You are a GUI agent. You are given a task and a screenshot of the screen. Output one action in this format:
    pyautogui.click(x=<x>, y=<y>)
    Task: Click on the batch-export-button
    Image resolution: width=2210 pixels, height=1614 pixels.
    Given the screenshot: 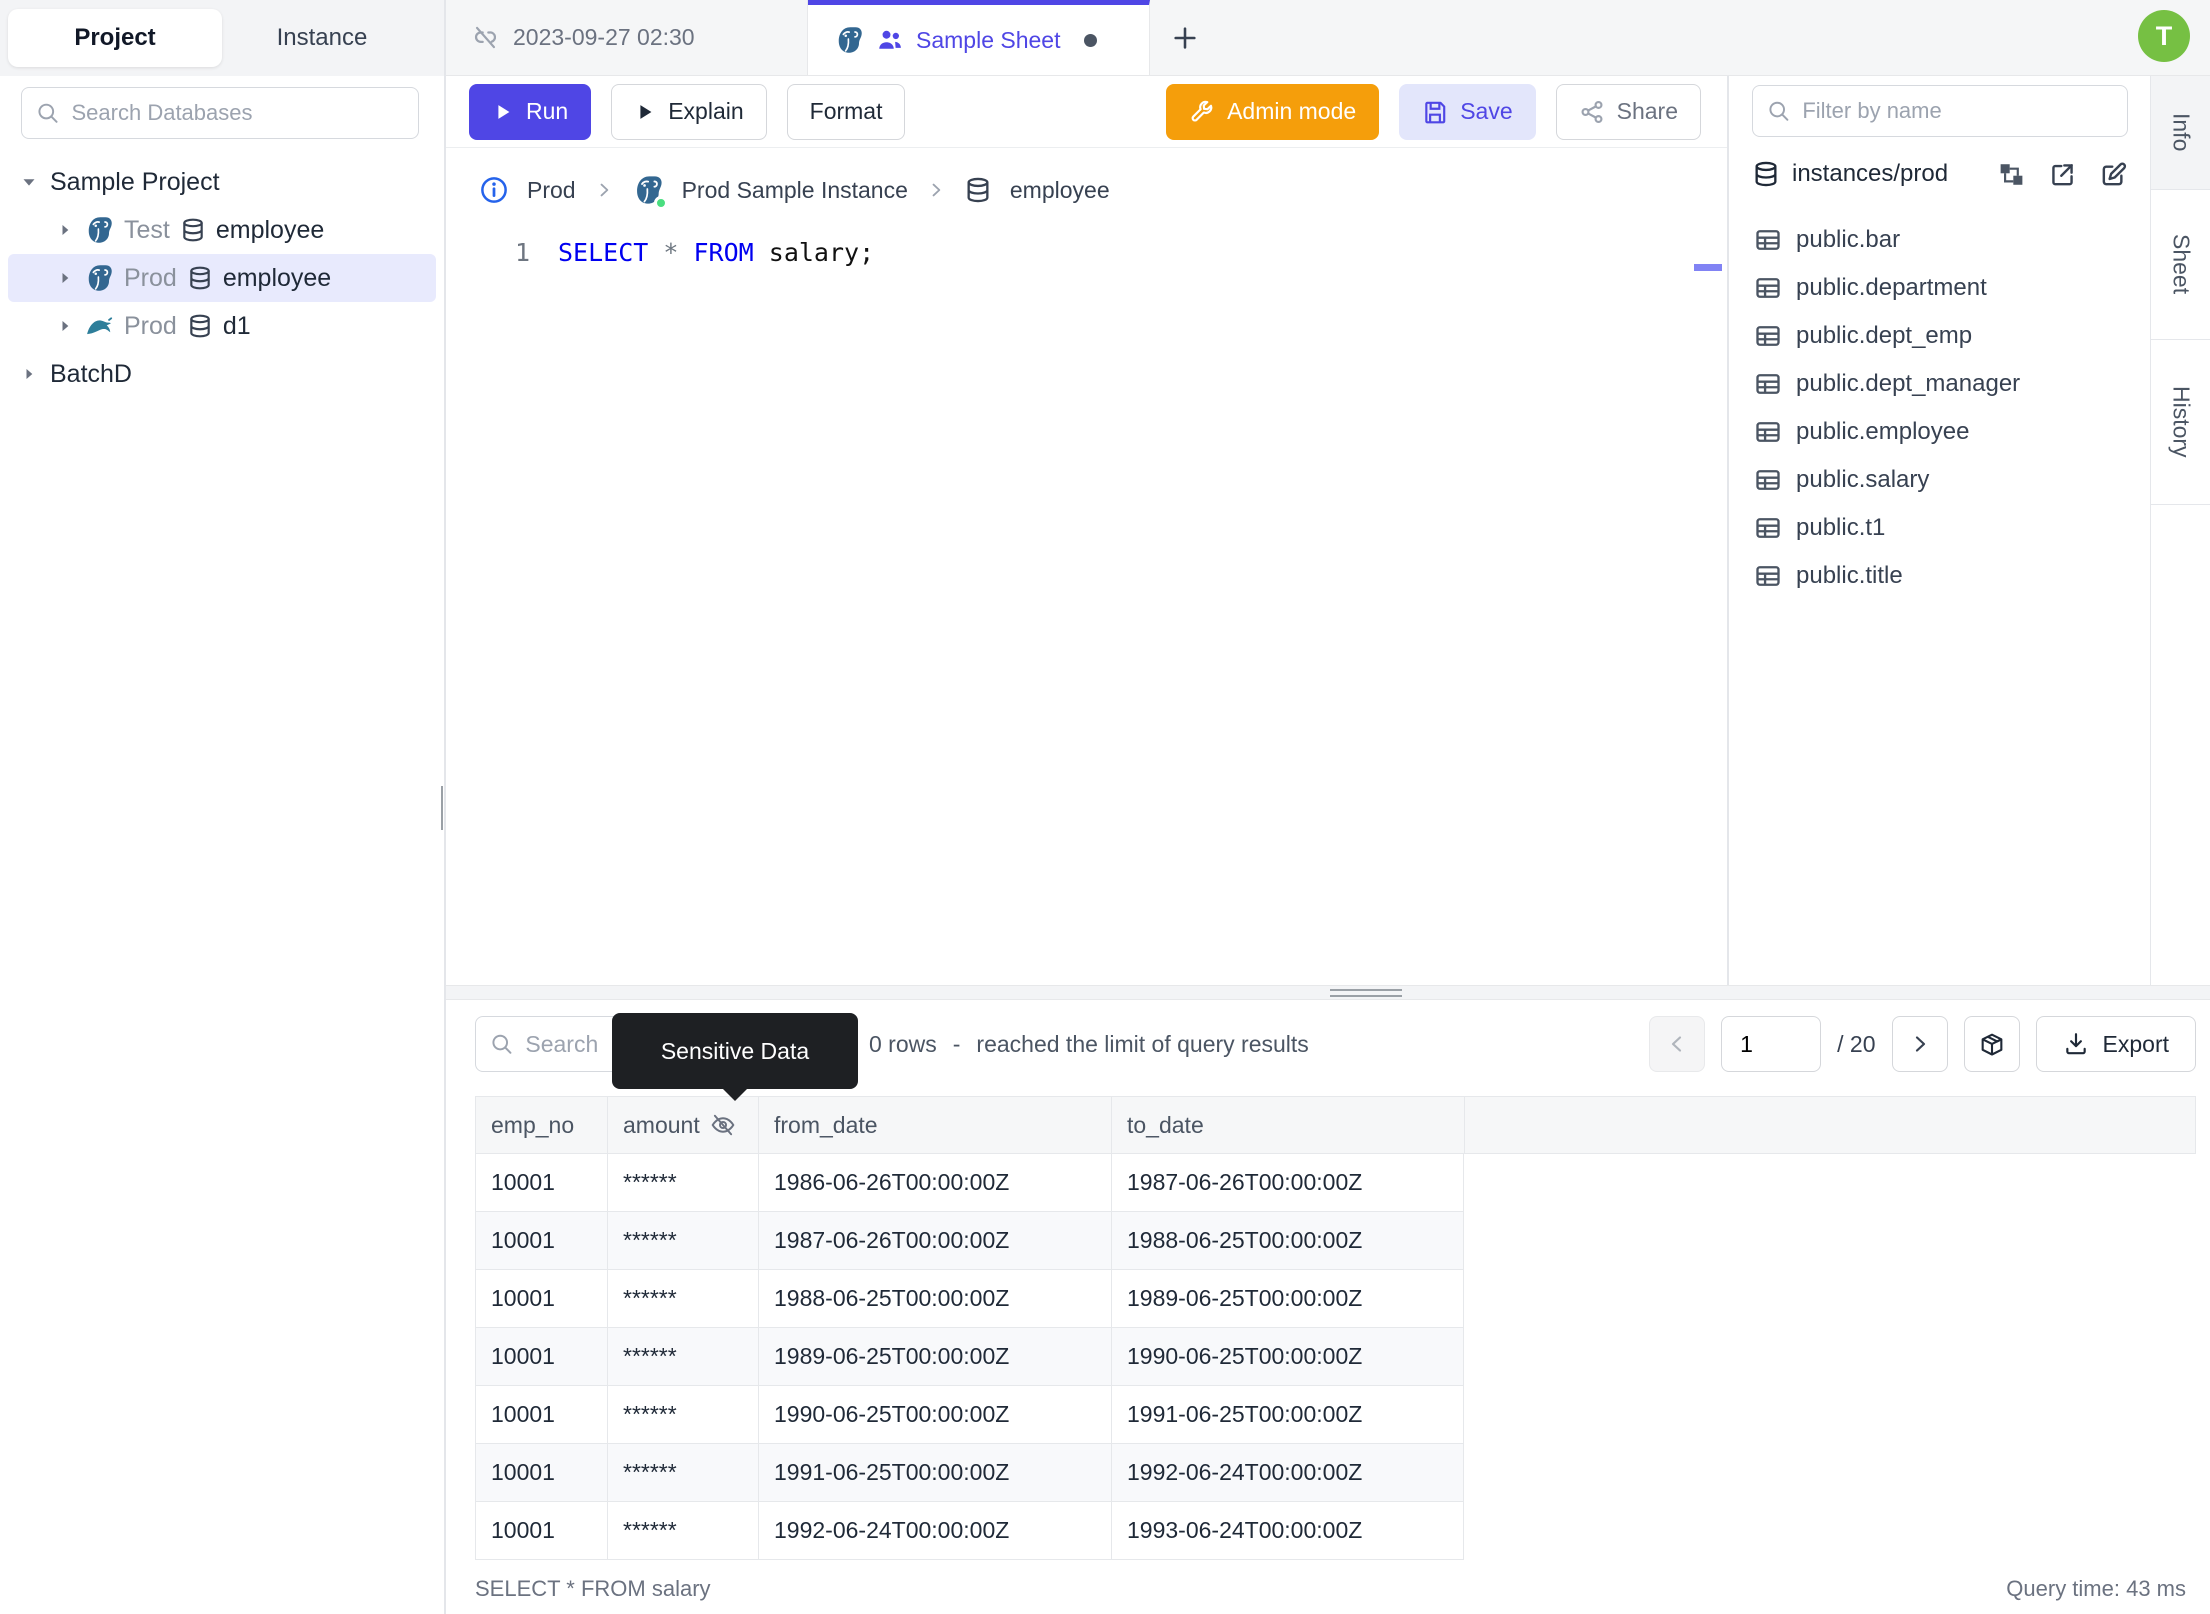 What is the action you would take?
    pyautogui.click(x=1991, y=1044)
    